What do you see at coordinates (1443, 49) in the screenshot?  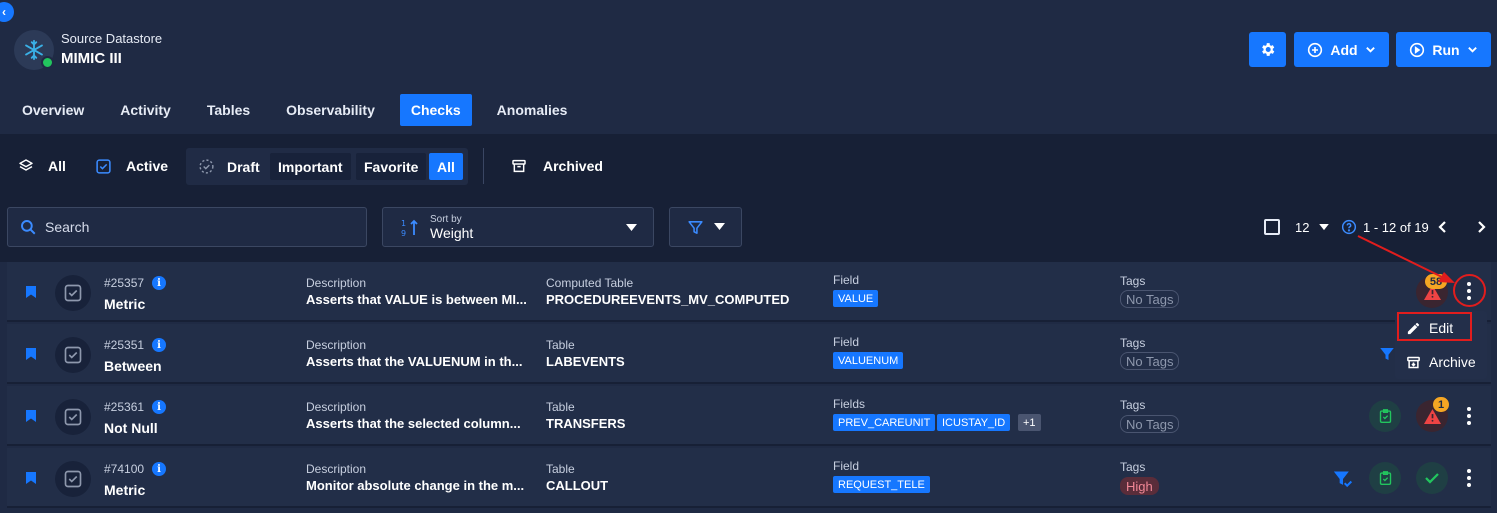 I see `run-button: Run` at bounding box center [1443, 49].